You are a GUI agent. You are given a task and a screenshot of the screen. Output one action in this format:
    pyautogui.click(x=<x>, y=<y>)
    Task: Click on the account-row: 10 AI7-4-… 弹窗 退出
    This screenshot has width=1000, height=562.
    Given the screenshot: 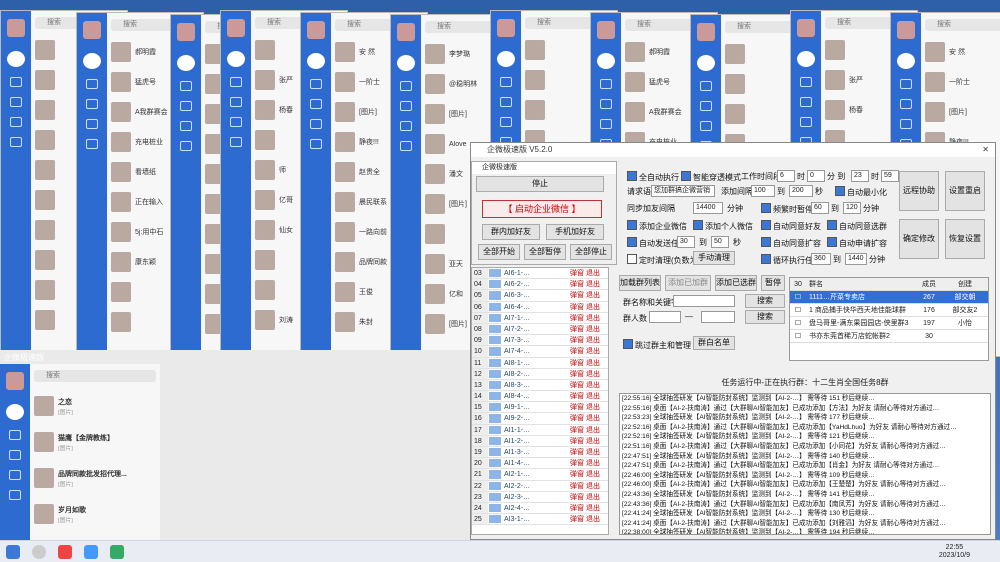 What is the action you would take?
    pyautogui.click(x=540, y=352)
    